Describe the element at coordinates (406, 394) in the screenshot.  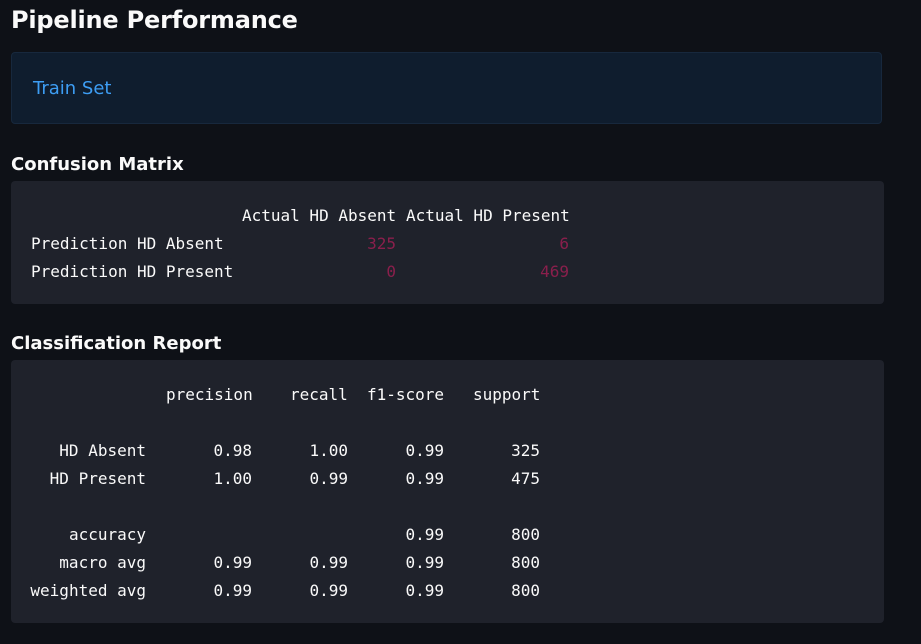
I see `cr-col-header: f1-score` at that location.